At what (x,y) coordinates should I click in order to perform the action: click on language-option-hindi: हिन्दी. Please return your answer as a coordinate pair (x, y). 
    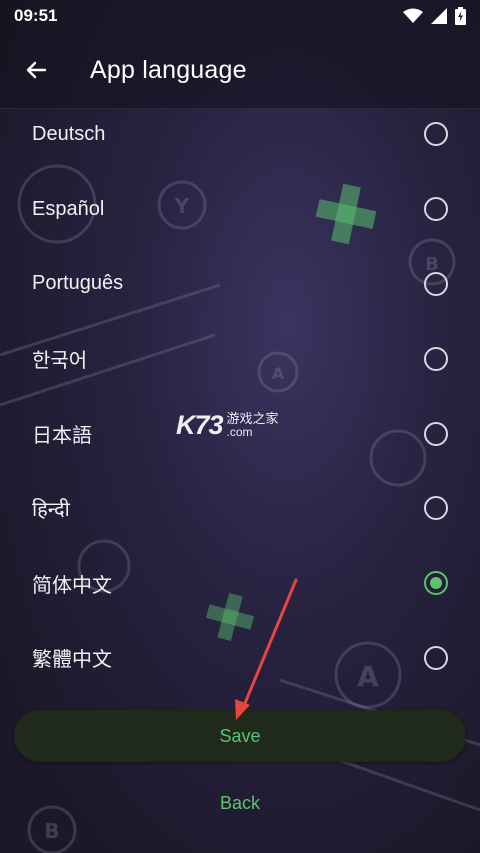
    Looking at the image, I should click on (240, 508).